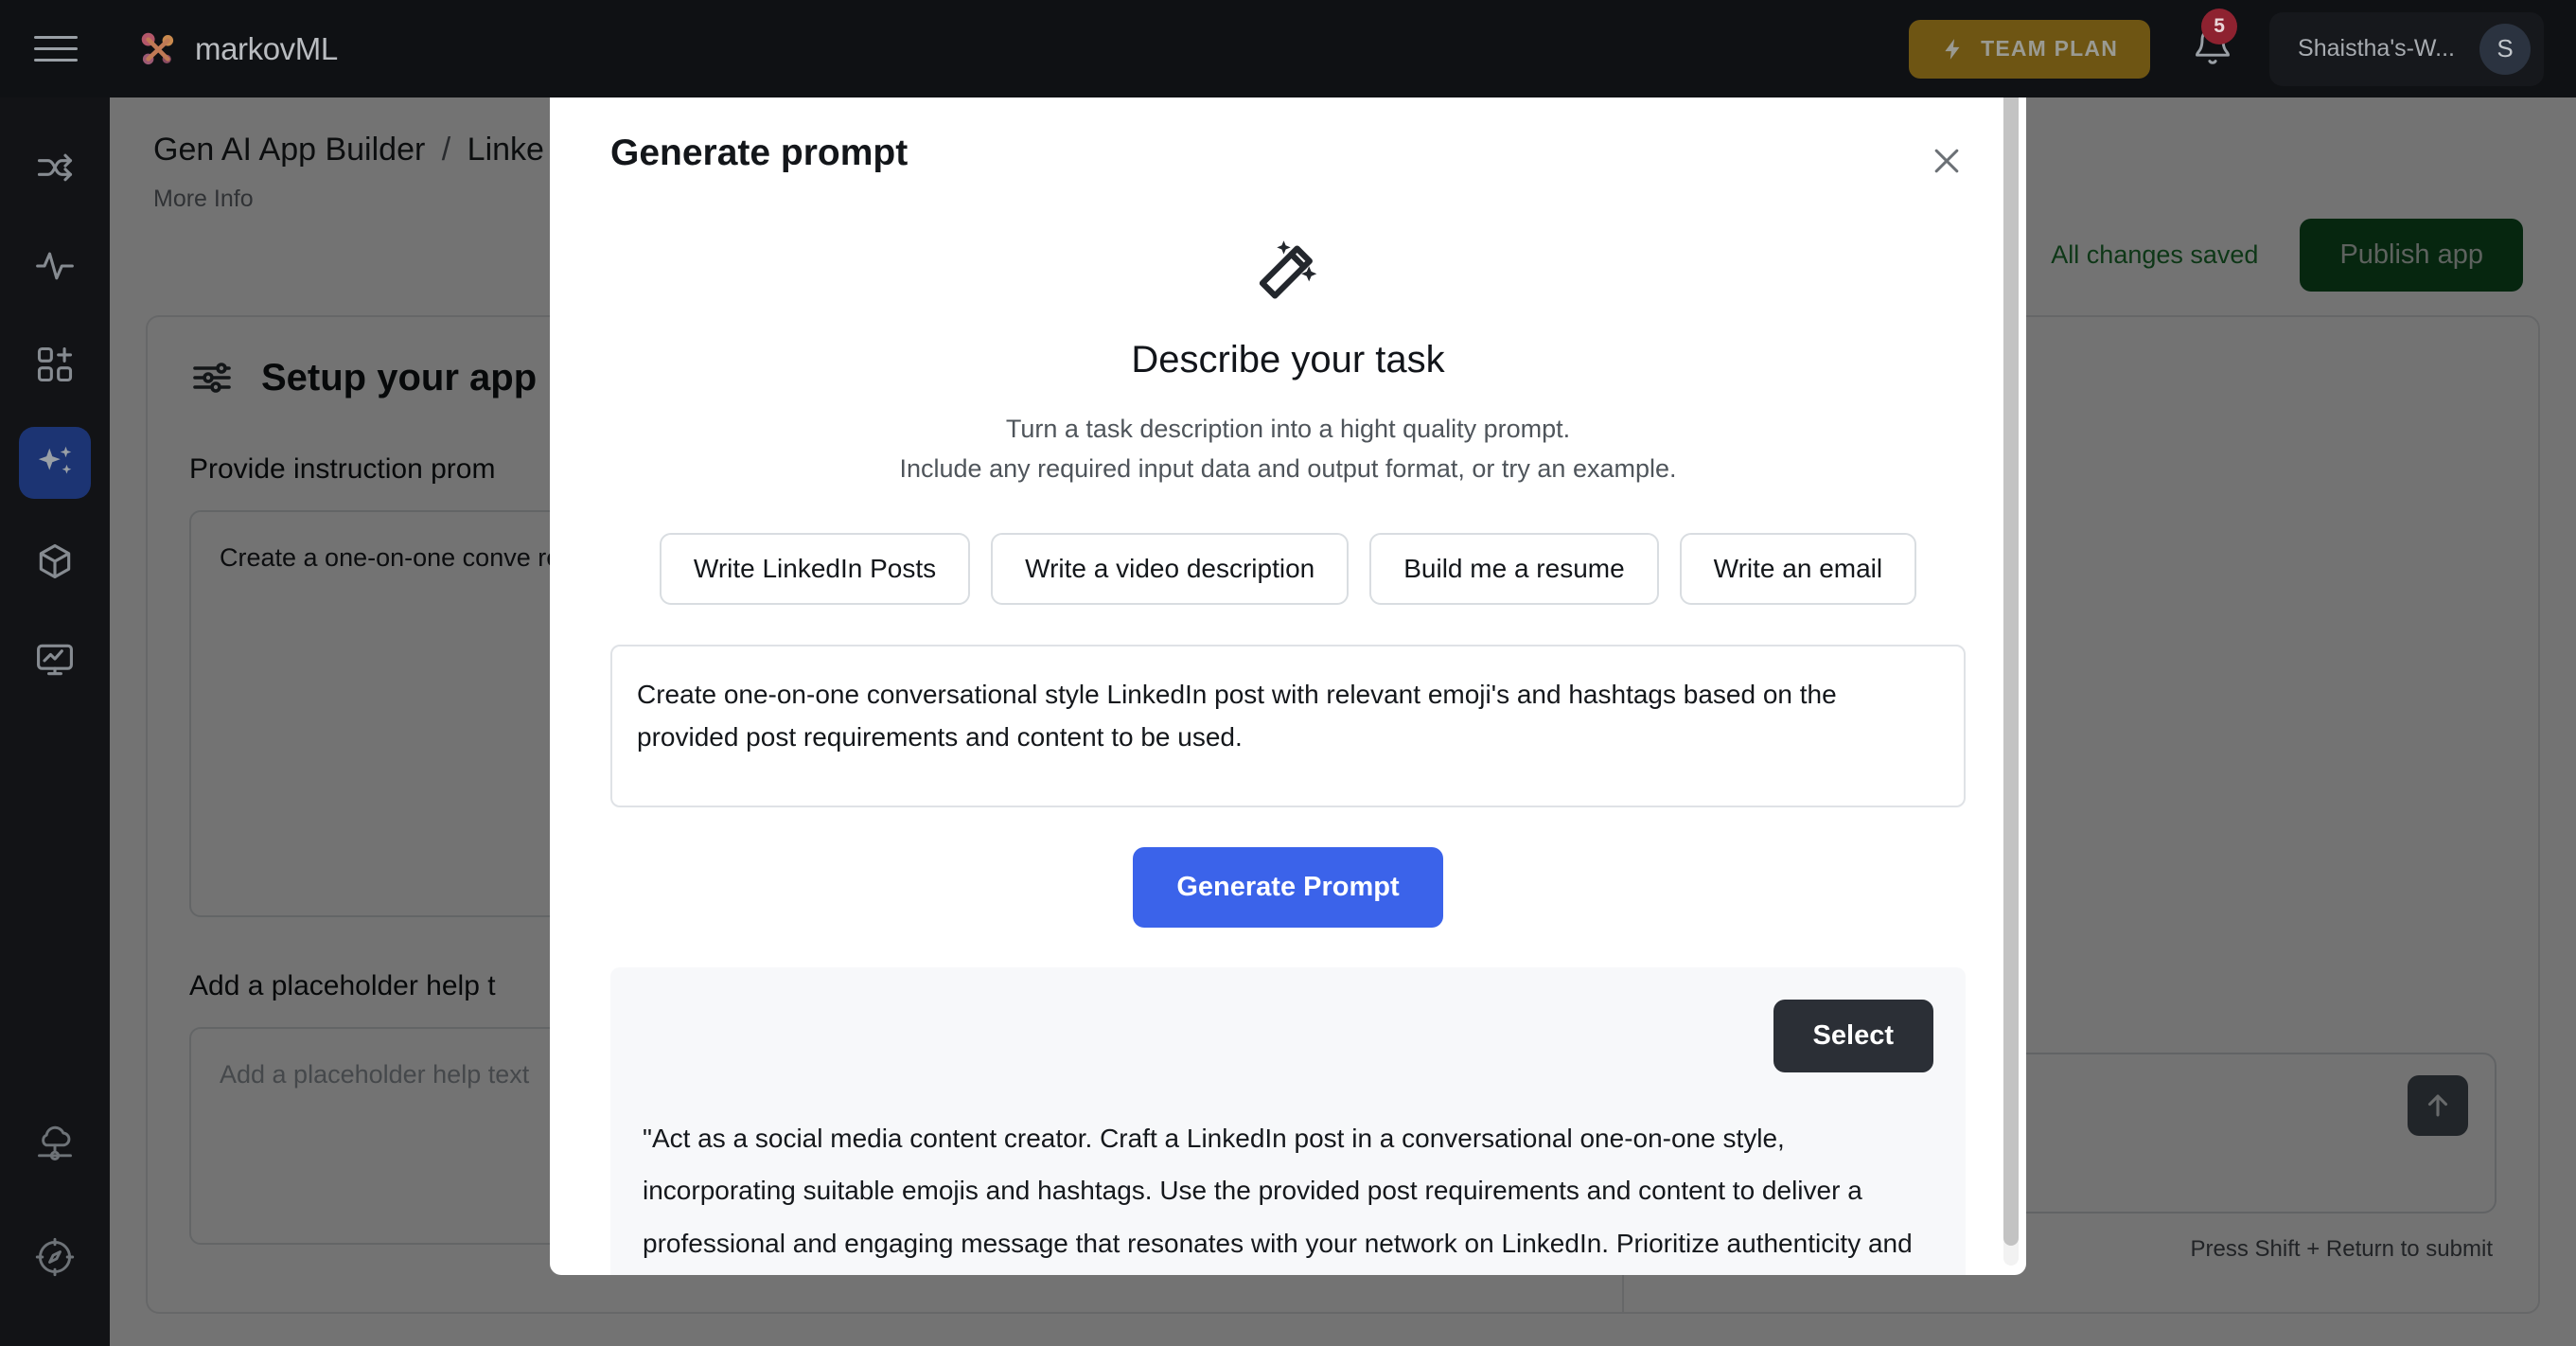 The height and width of the screenshot is (1346, 2576). I want to click on avatar: S, so click(2505, 49).